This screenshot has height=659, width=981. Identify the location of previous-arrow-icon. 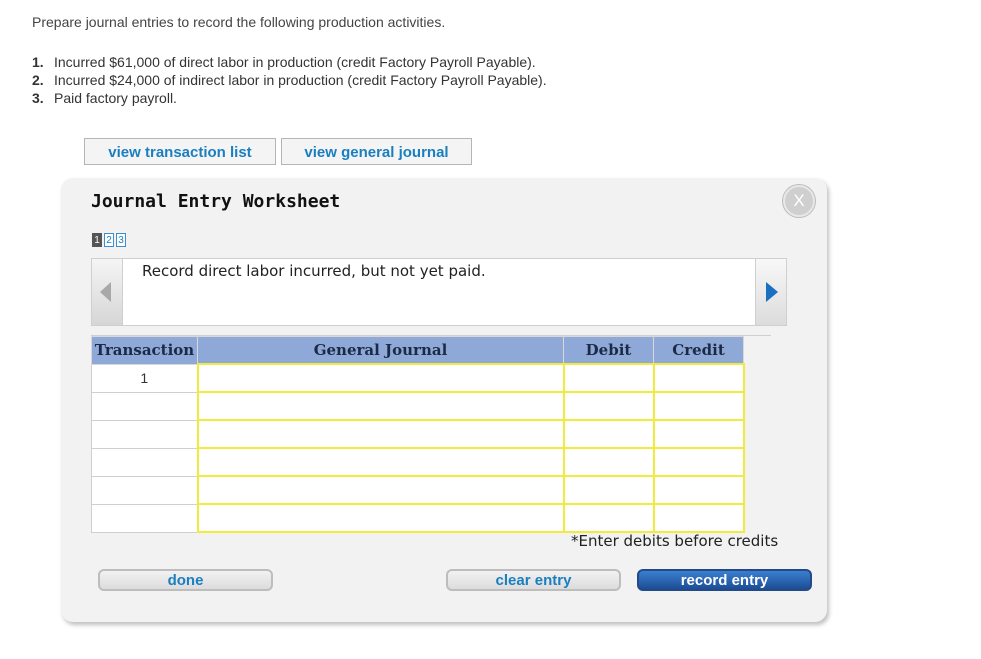
(107, 292).